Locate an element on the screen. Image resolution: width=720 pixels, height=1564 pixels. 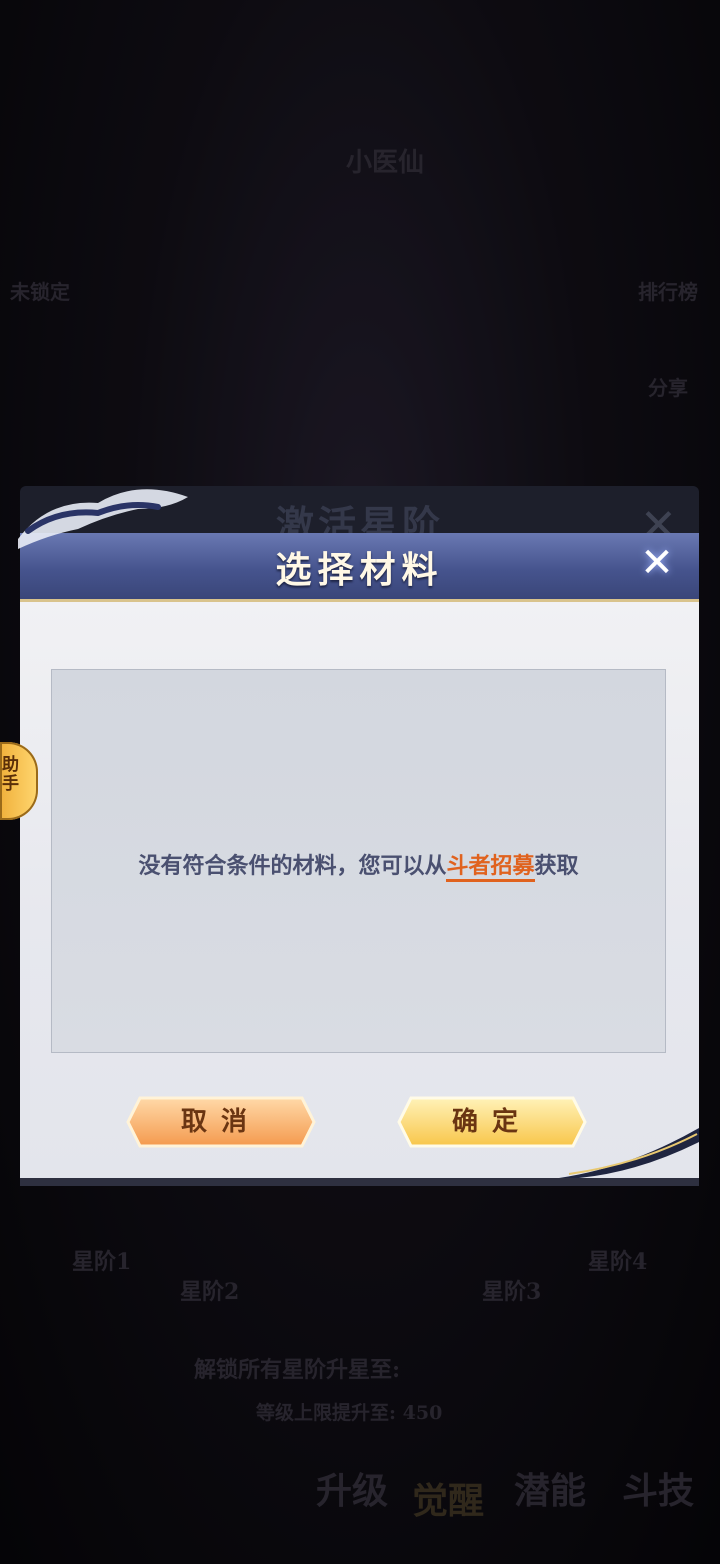
cloud-ornament-icon is located at coordinates (103, 519).